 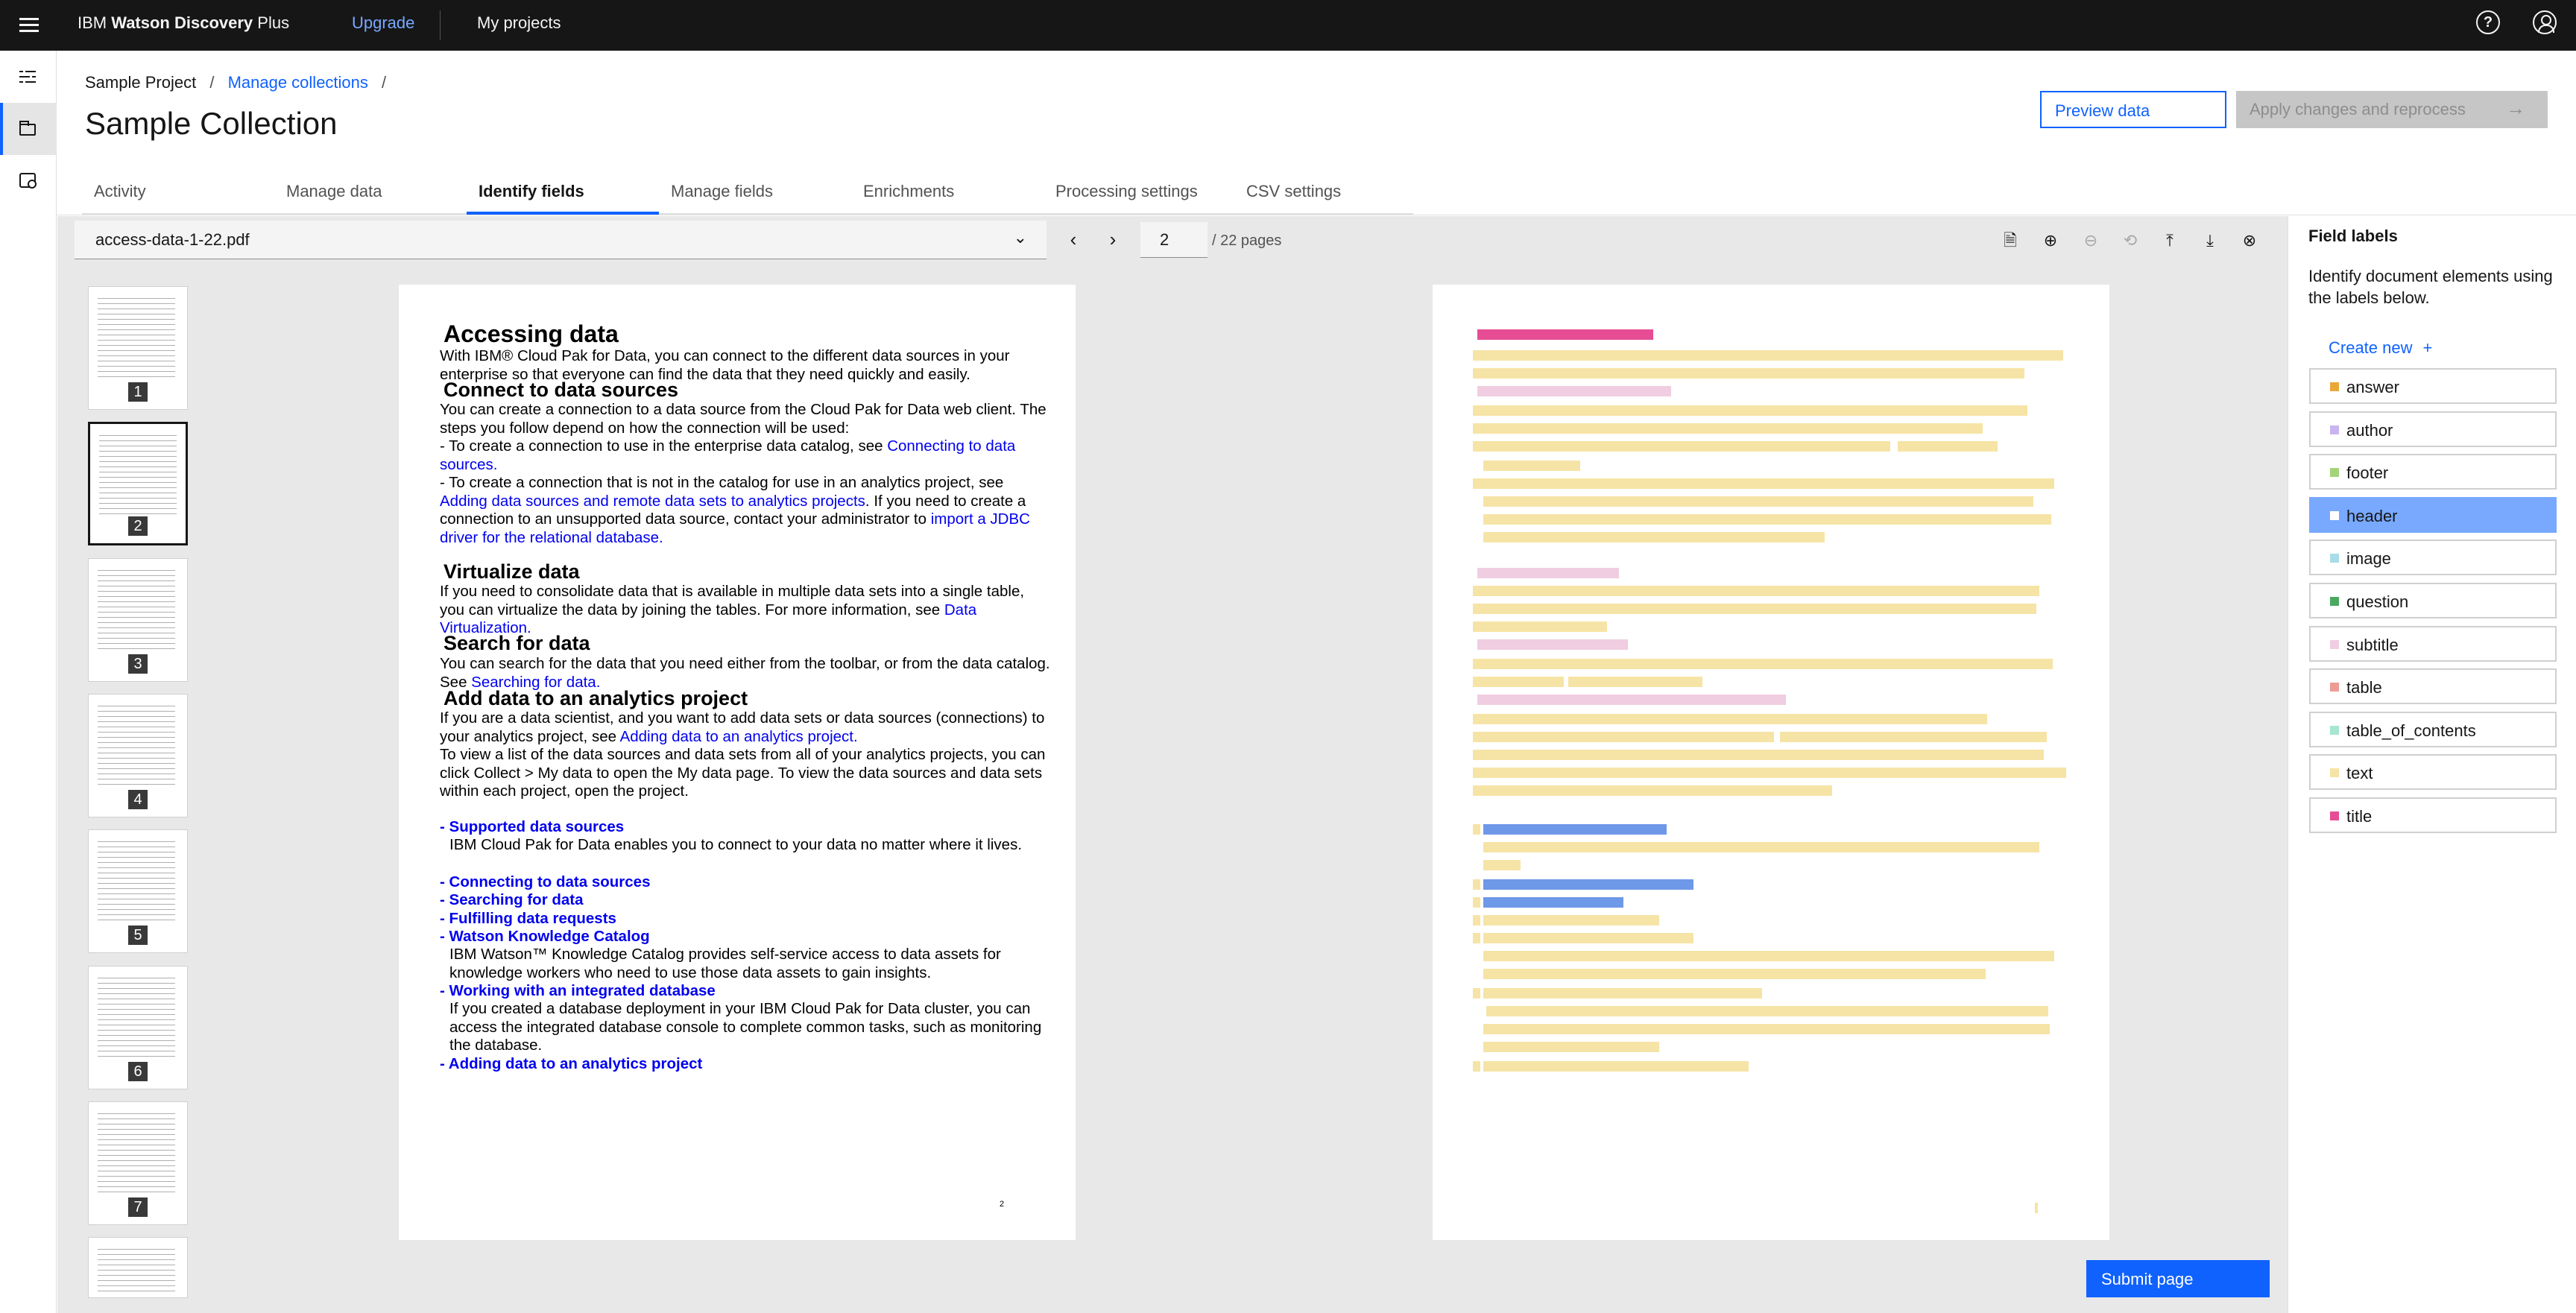 I want to click on rail-item-improve, so click(x=28, y=77).